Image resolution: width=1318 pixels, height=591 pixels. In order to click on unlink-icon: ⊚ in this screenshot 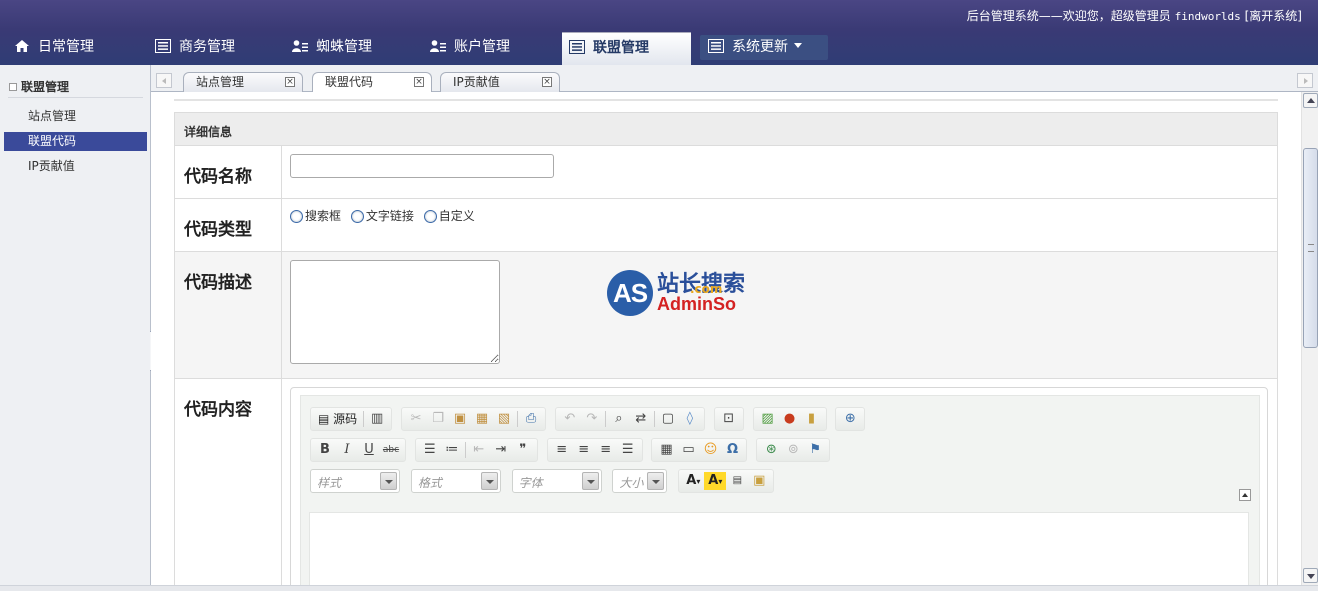, I will do `click(793, 450)`.